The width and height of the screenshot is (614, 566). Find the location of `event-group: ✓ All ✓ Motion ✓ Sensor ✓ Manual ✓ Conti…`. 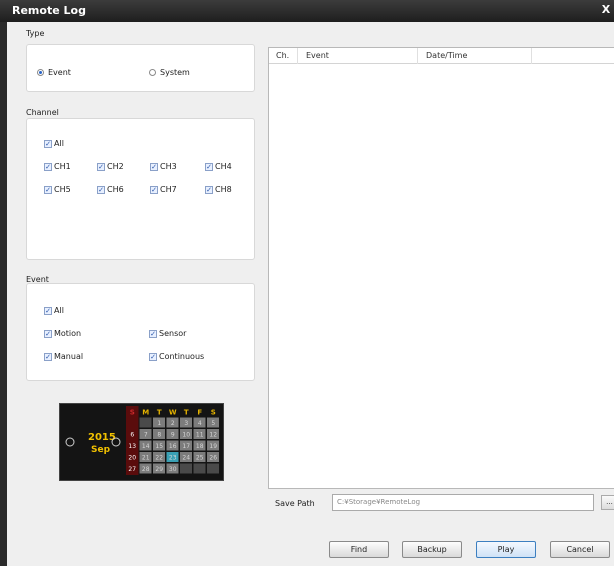

event-group: ✓ All ✓ Motion ✓ Sensor ✓ Manual ✓ Conti… is located at coordinates (140, 332).